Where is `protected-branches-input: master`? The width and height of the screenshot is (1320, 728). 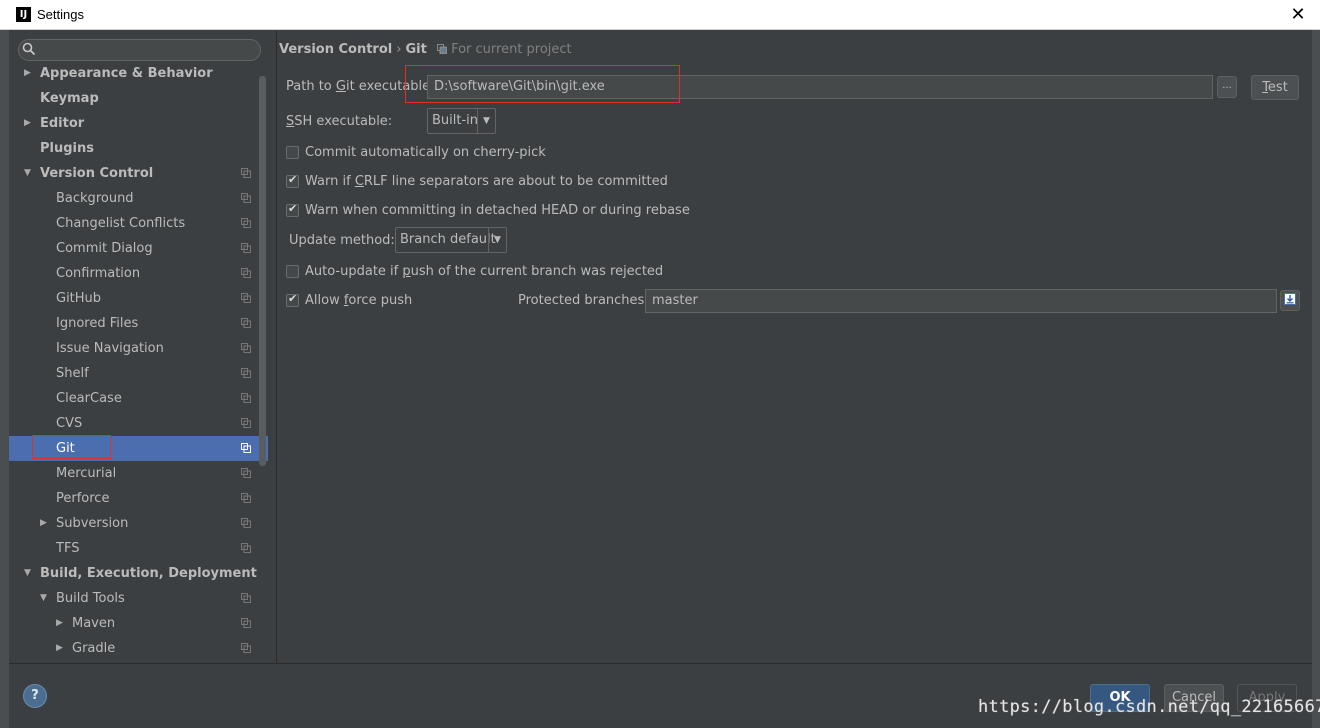
protected-branches-input: master is located at coordinates (961, 301).